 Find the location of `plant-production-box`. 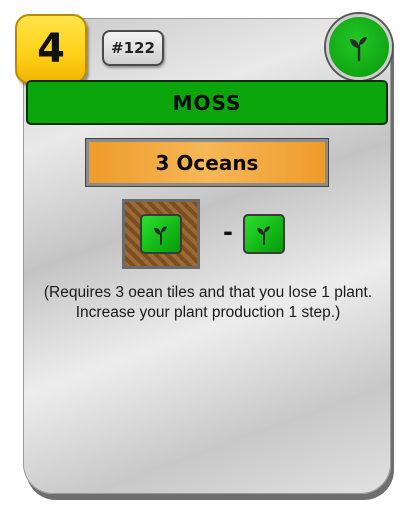

plant-production-box is located at coordinates (161, 234).